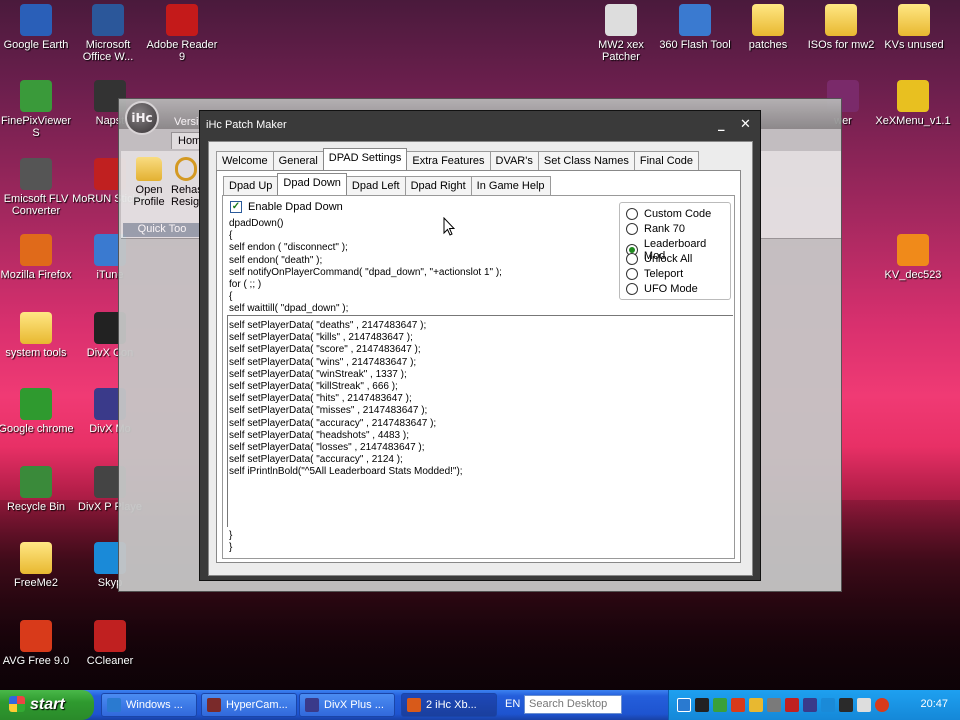  What do you see at coordinates (934, 704) in the screenshot?
I see `clock: 20:47` at bounding box center [934, 704].